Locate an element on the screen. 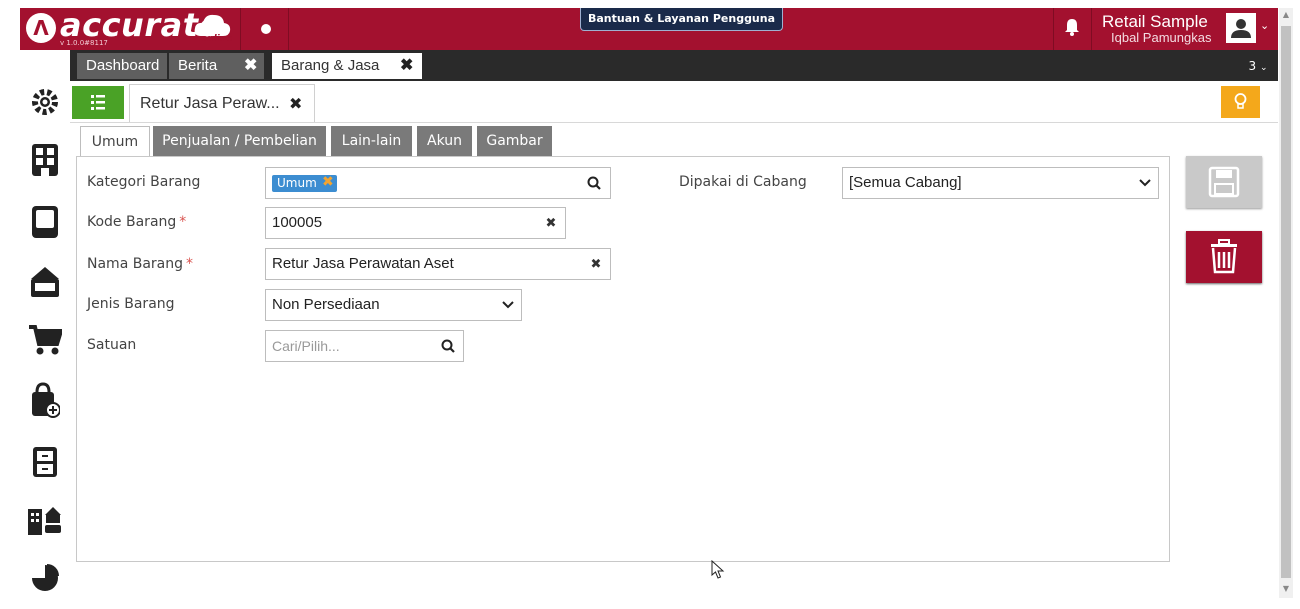  tab-berita: Berita ✖ is located at coordinates (216, 66).